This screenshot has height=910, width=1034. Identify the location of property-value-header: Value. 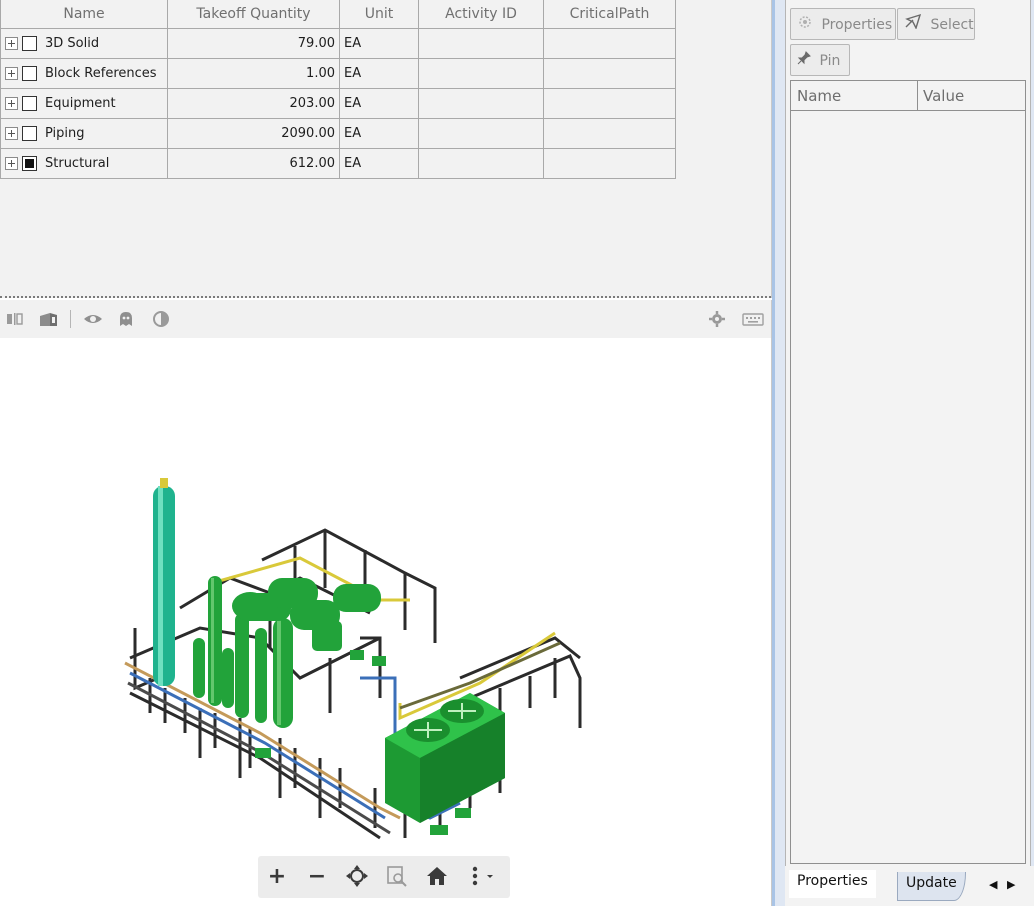
(943, 96).